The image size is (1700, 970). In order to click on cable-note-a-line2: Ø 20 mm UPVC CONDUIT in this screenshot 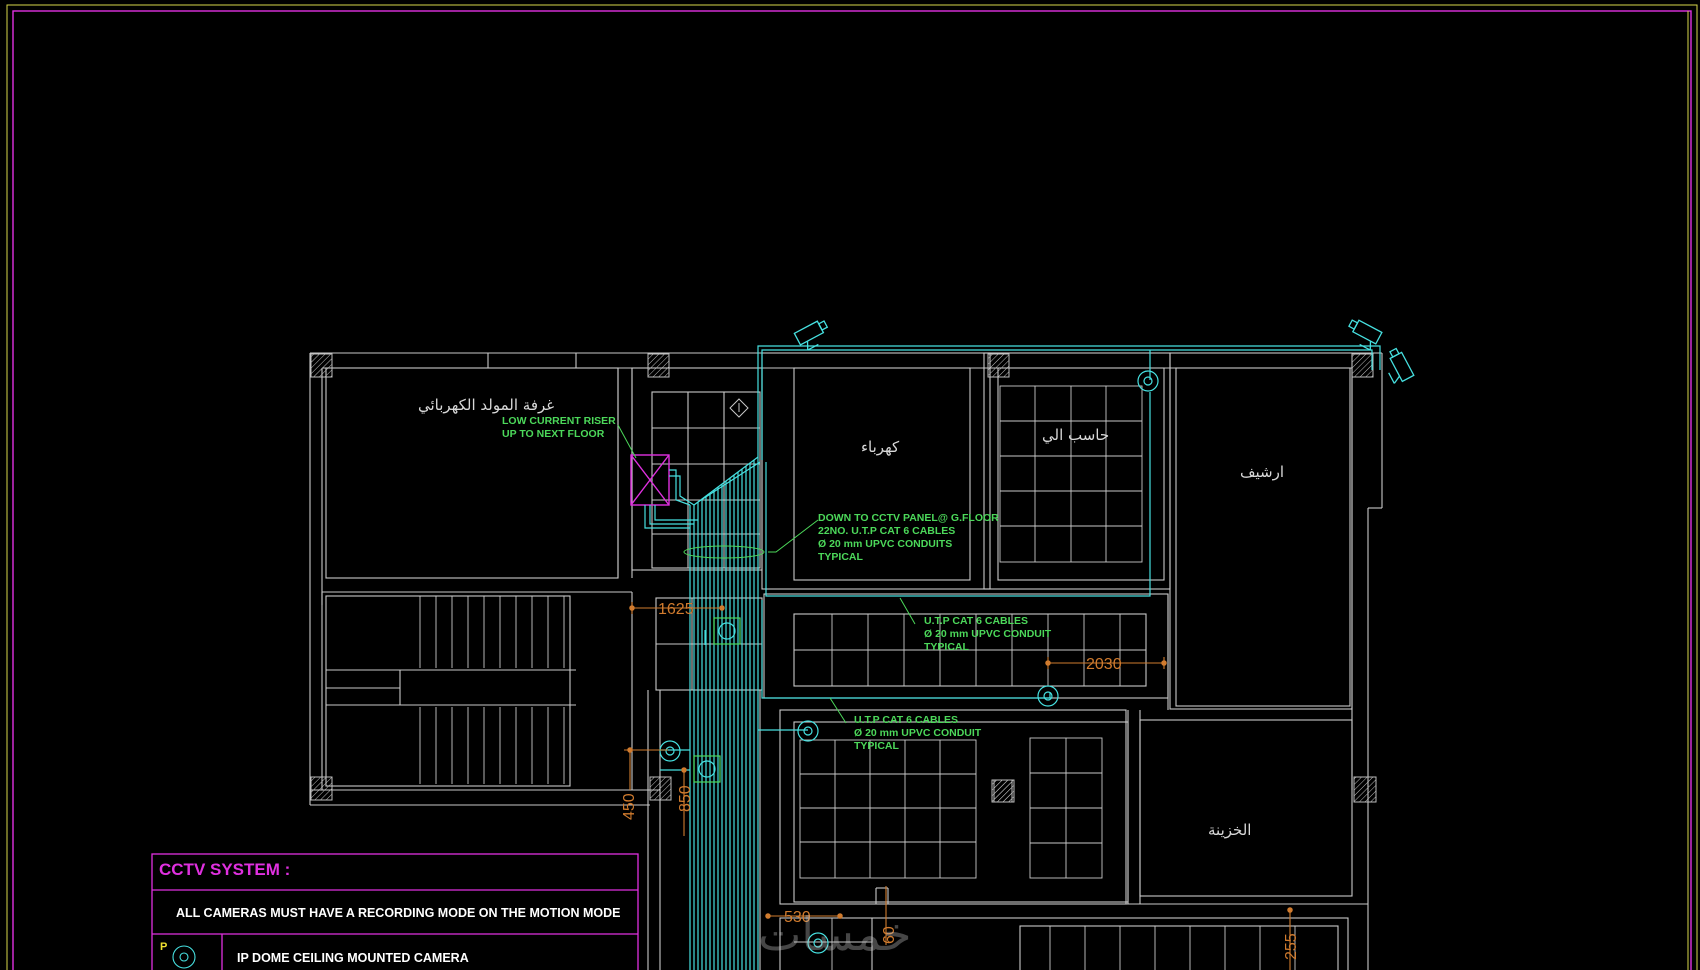, I will do `click(988, 634)`.